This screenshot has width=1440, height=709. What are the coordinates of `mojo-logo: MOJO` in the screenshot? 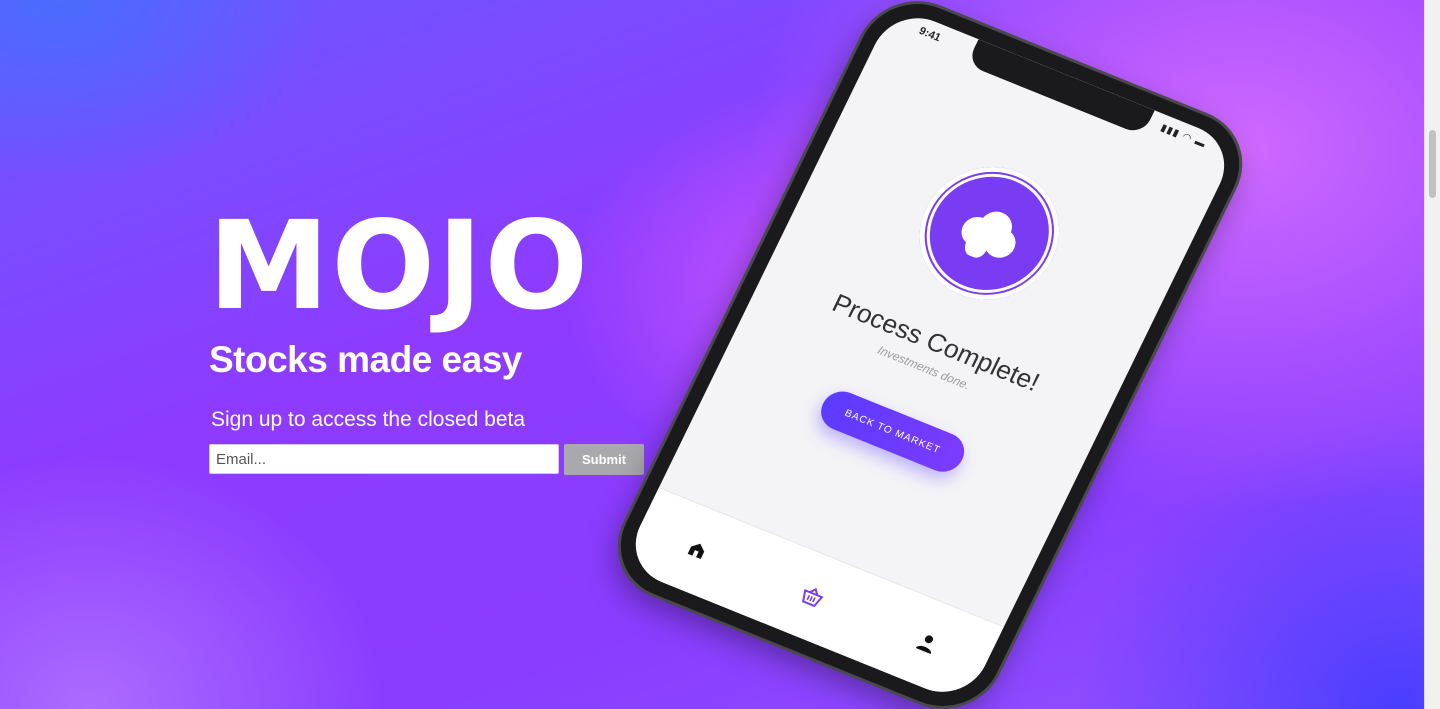 It's located at (399, 266).